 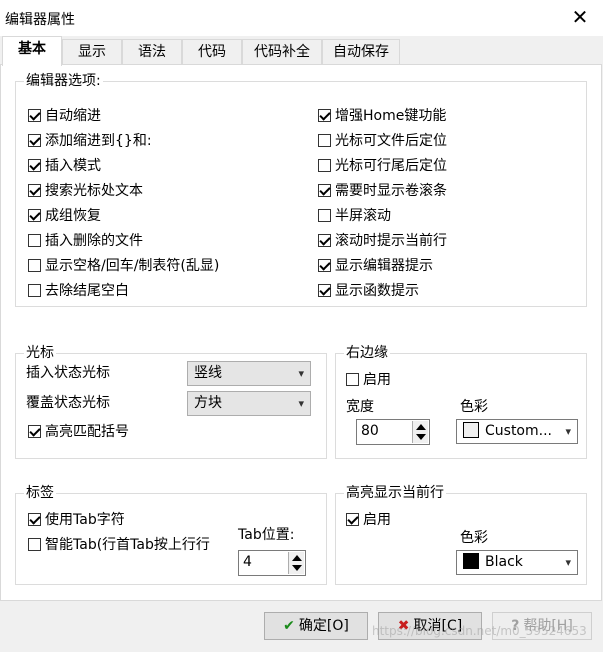 What do you see at coordinates (92, 52) in the screenshot?
I see `tab-display: 显示` at bounding box center [92, 52].